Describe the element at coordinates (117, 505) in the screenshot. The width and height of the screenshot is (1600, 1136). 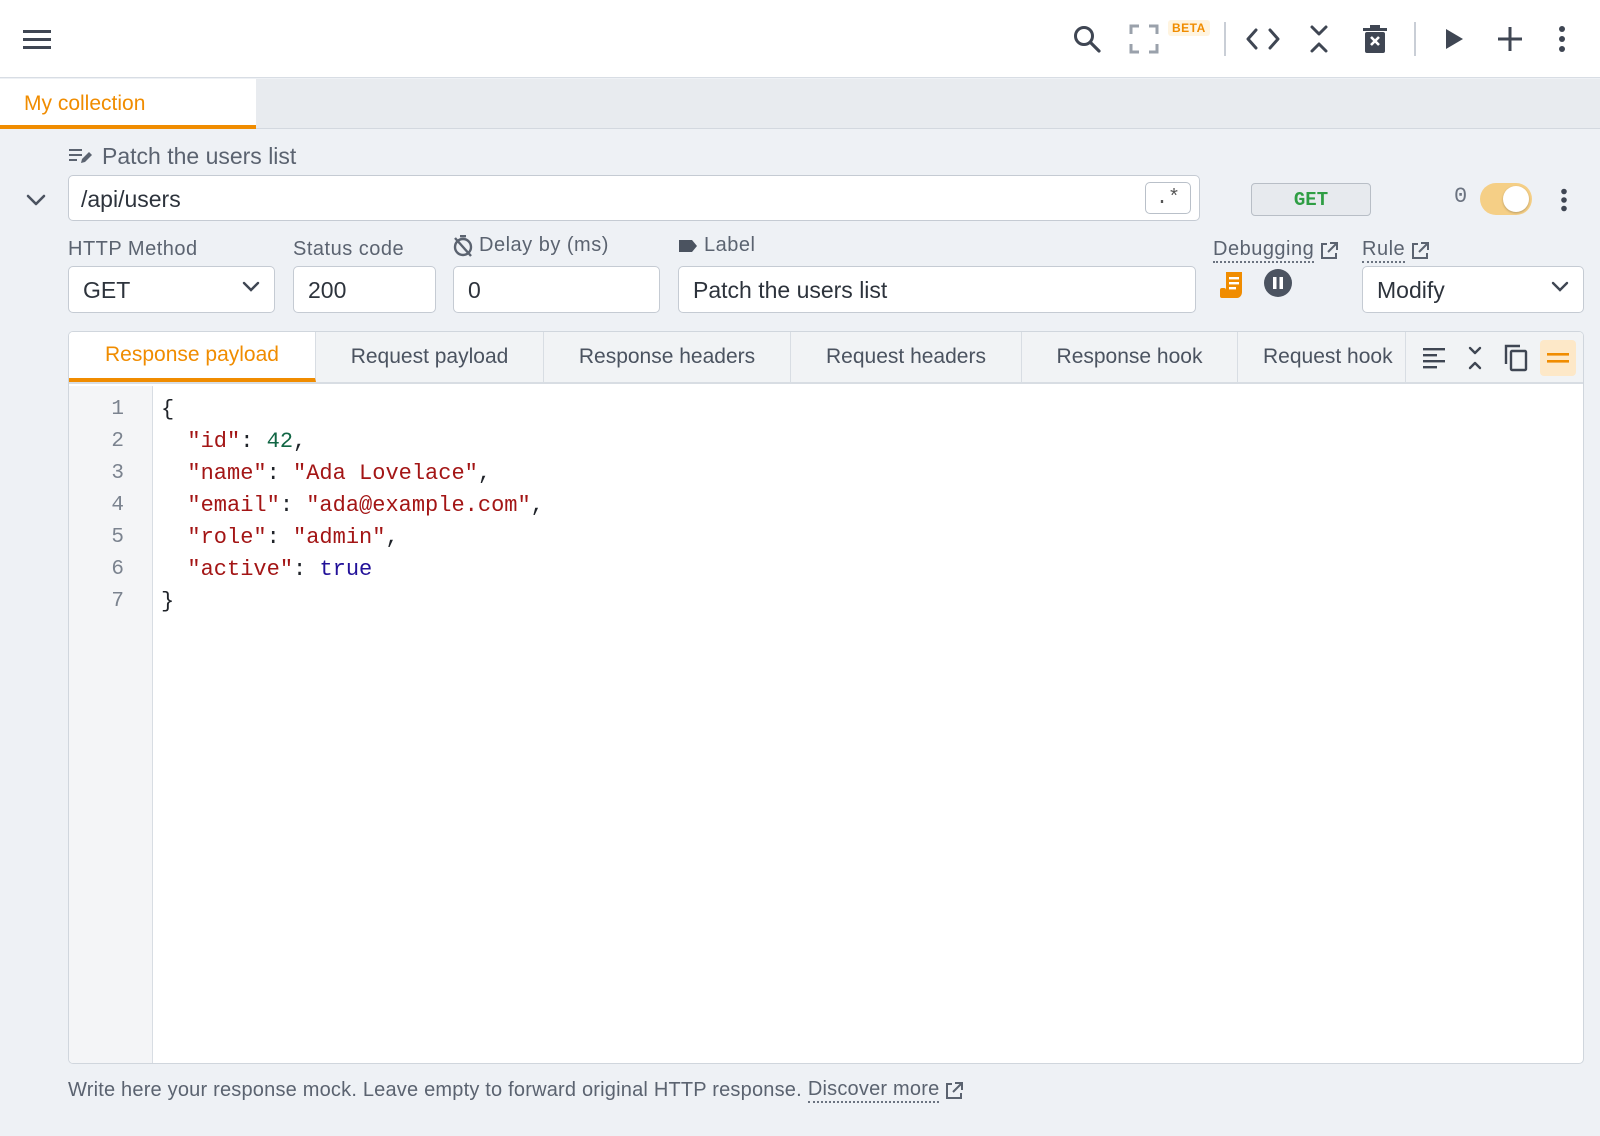
I see `line-number: 4` at that location.